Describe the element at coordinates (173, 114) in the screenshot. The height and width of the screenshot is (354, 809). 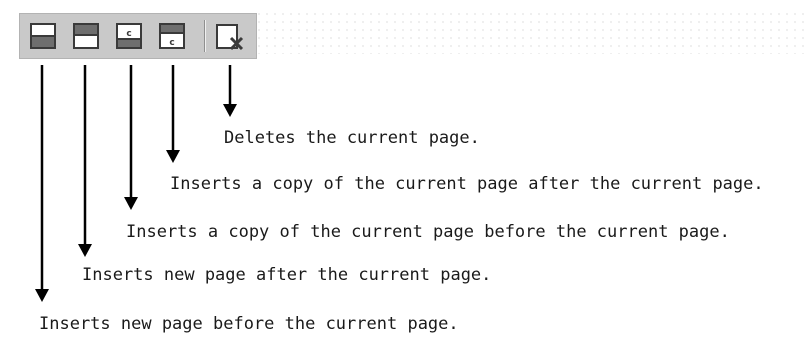
I see `arrow-insert-copy-after` at that location.